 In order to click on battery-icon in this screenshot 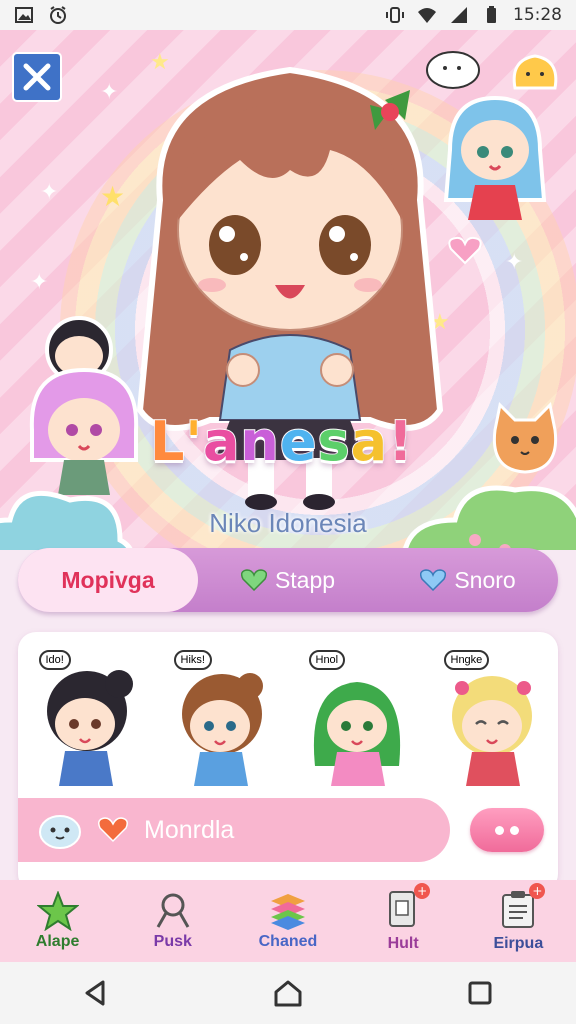, I will do `click(491, 14)`.